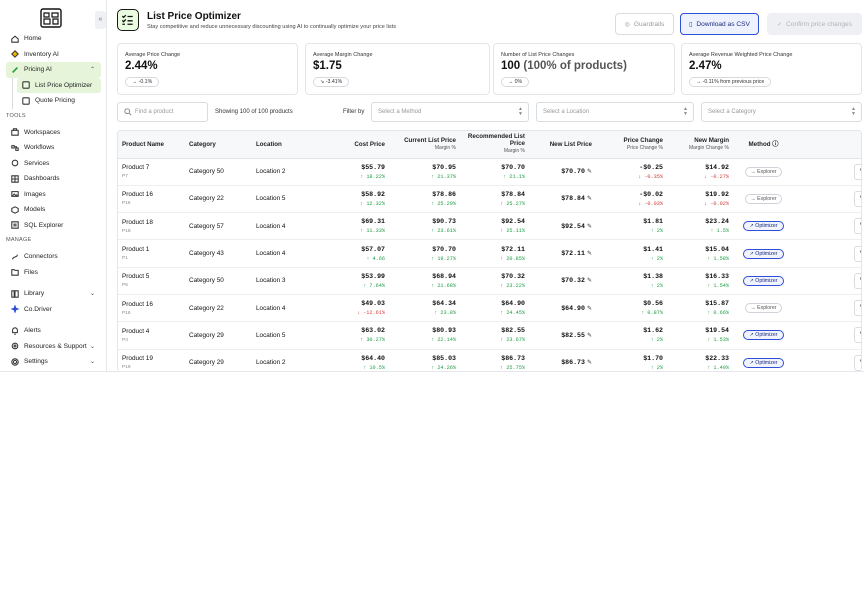 Image resolution: width=864 pixels, height=600 pixels. What do you see at coordinates (53, 226) in the screenshot?
I see `sidebar-item-sql-explorer: SQL Explorer` at bounding box center [53, 226].